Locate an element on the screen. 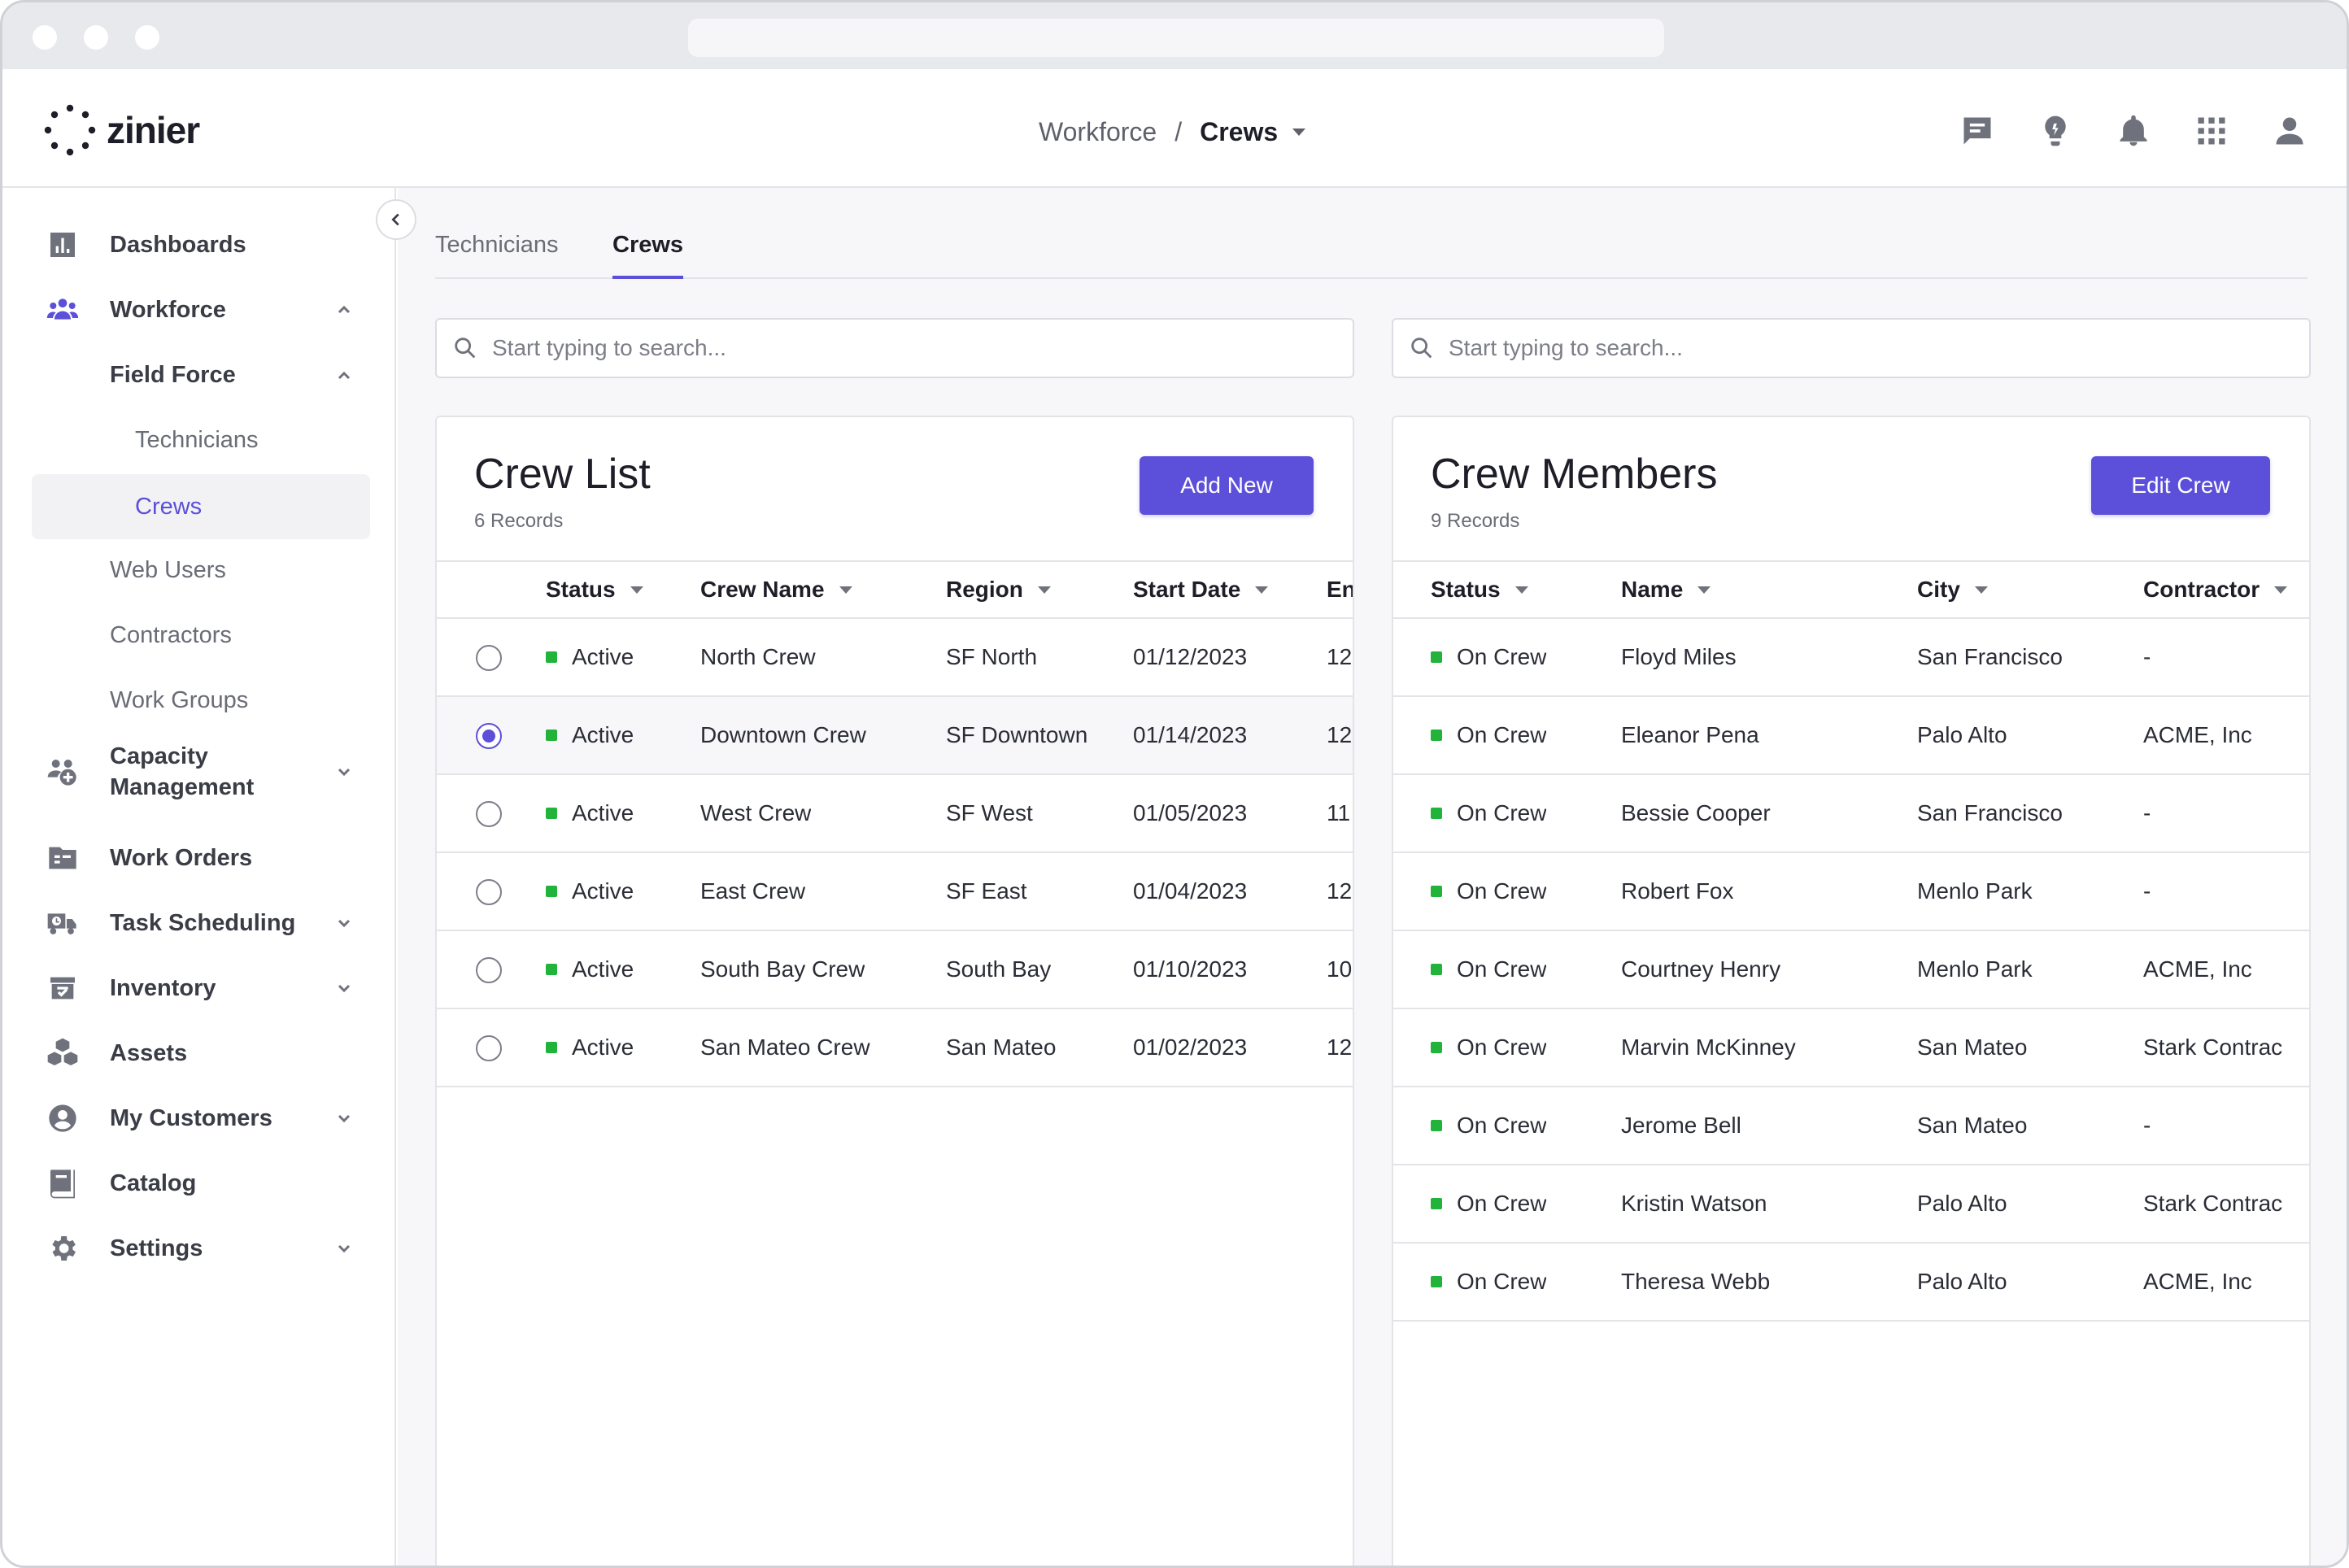 The image size is (2349, 1568). capacity-icon is located at coordinates (63, 772).